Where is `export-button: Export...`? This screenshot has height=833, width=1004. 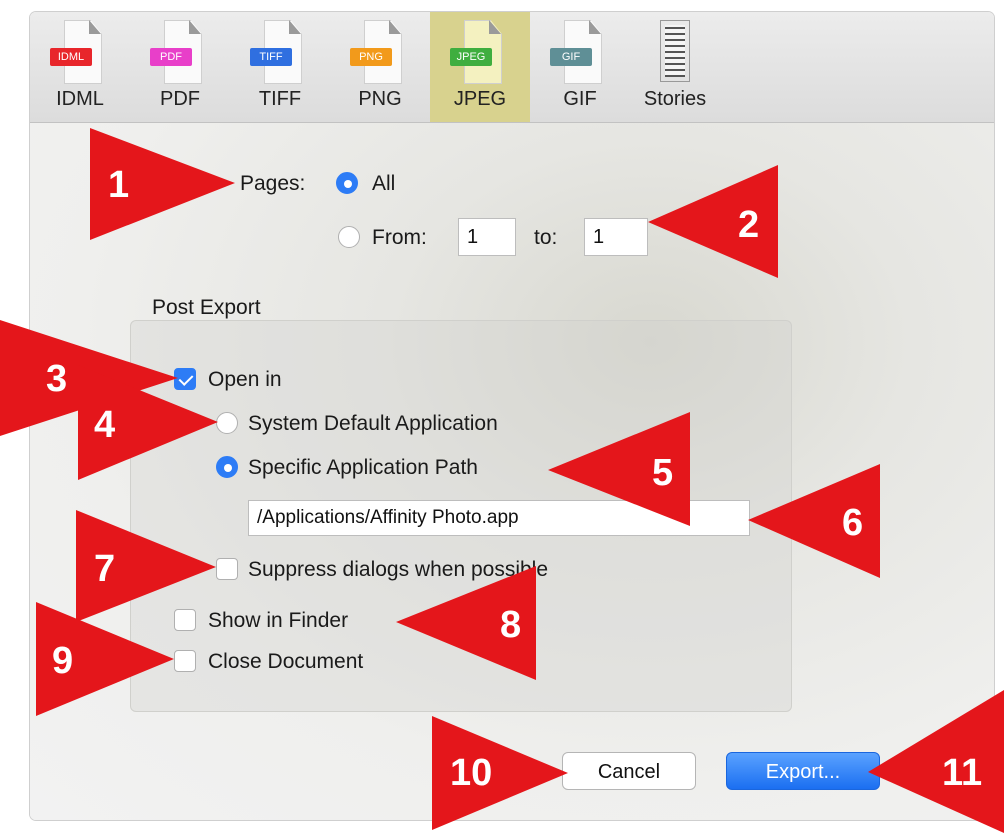
export-button: Export... is located at coordinates (803, 771).